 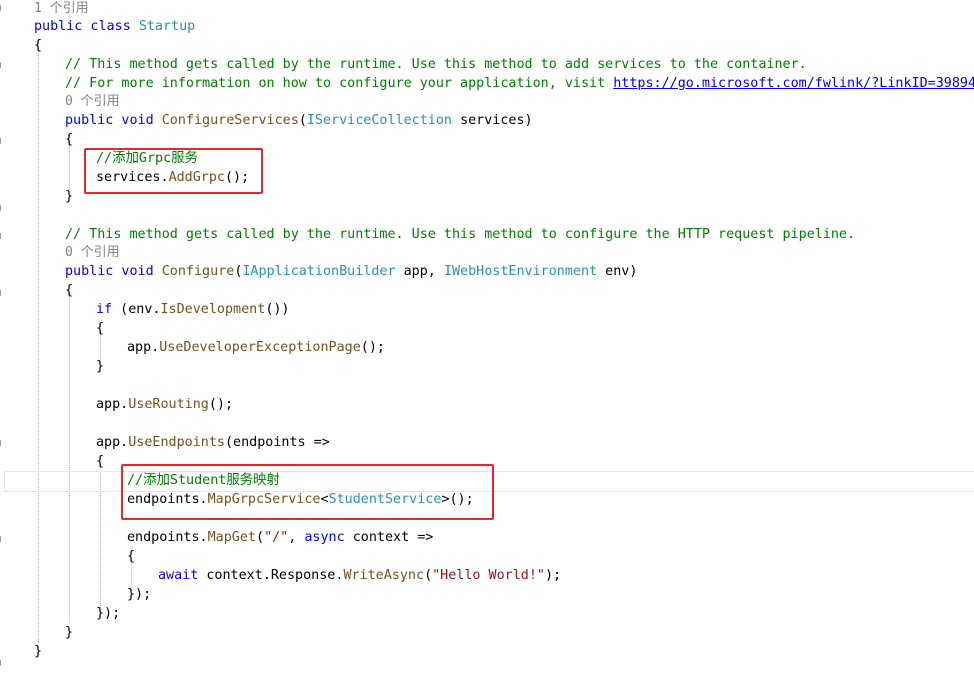 What do you see at coordinates (379, 120) in the screenshot?
I see `type-name: IServiceCollection` at bounding box center [379, 120].